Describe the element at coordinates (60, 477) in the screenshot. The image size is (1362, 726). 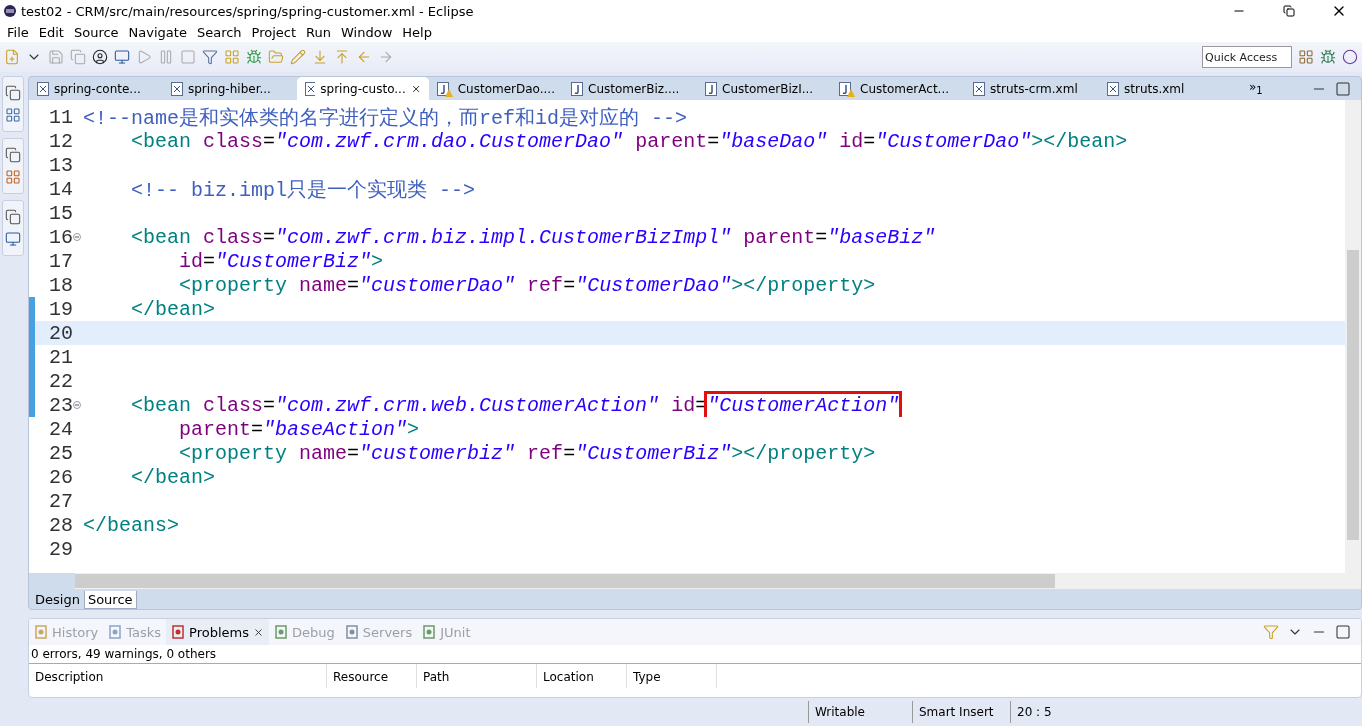
I see `line-number: 26` at that location.